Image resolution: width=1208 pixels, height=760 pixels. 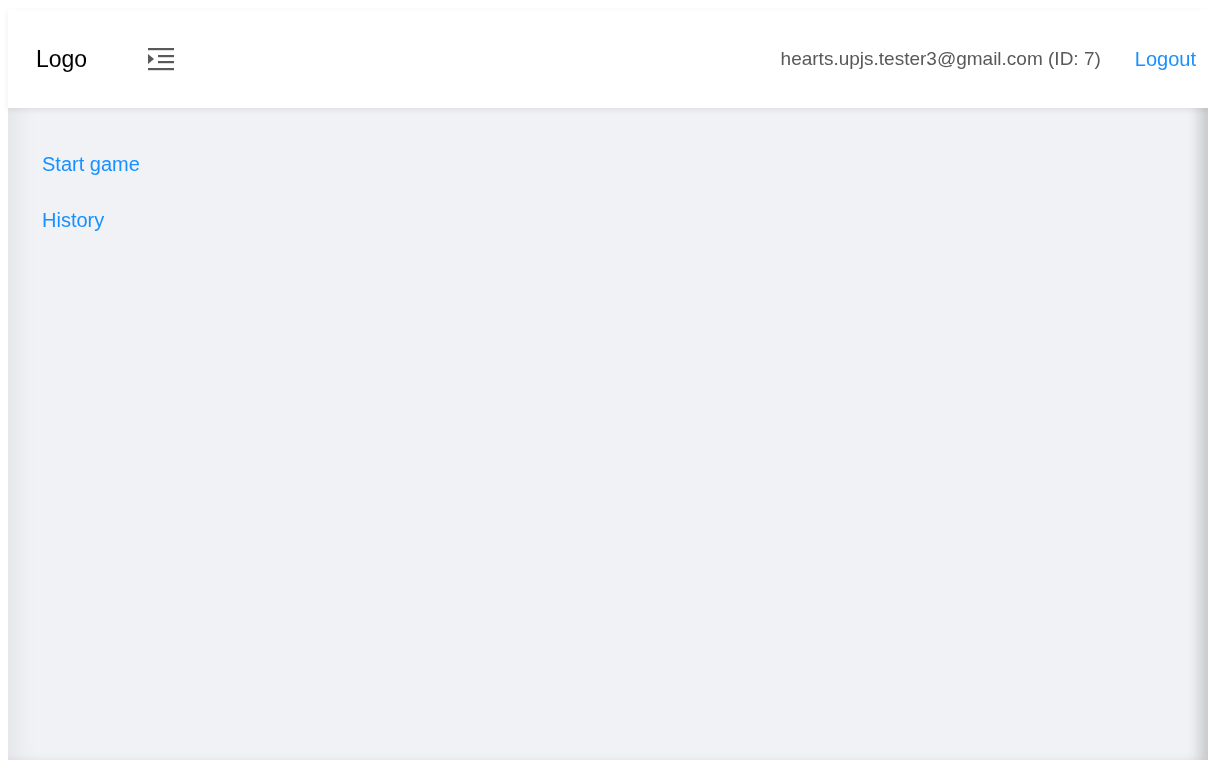 I want to click on menu-toggle-button, so click(x=161, y=59).